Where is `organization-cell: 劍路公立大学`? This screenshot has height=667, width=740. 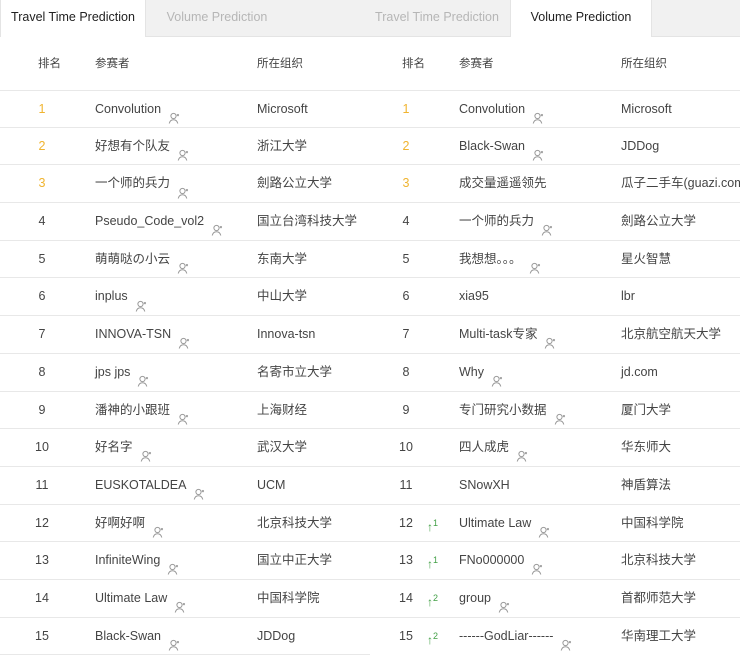
organization-cell: 劍路公立大学 is located at coordinates (659, 221).